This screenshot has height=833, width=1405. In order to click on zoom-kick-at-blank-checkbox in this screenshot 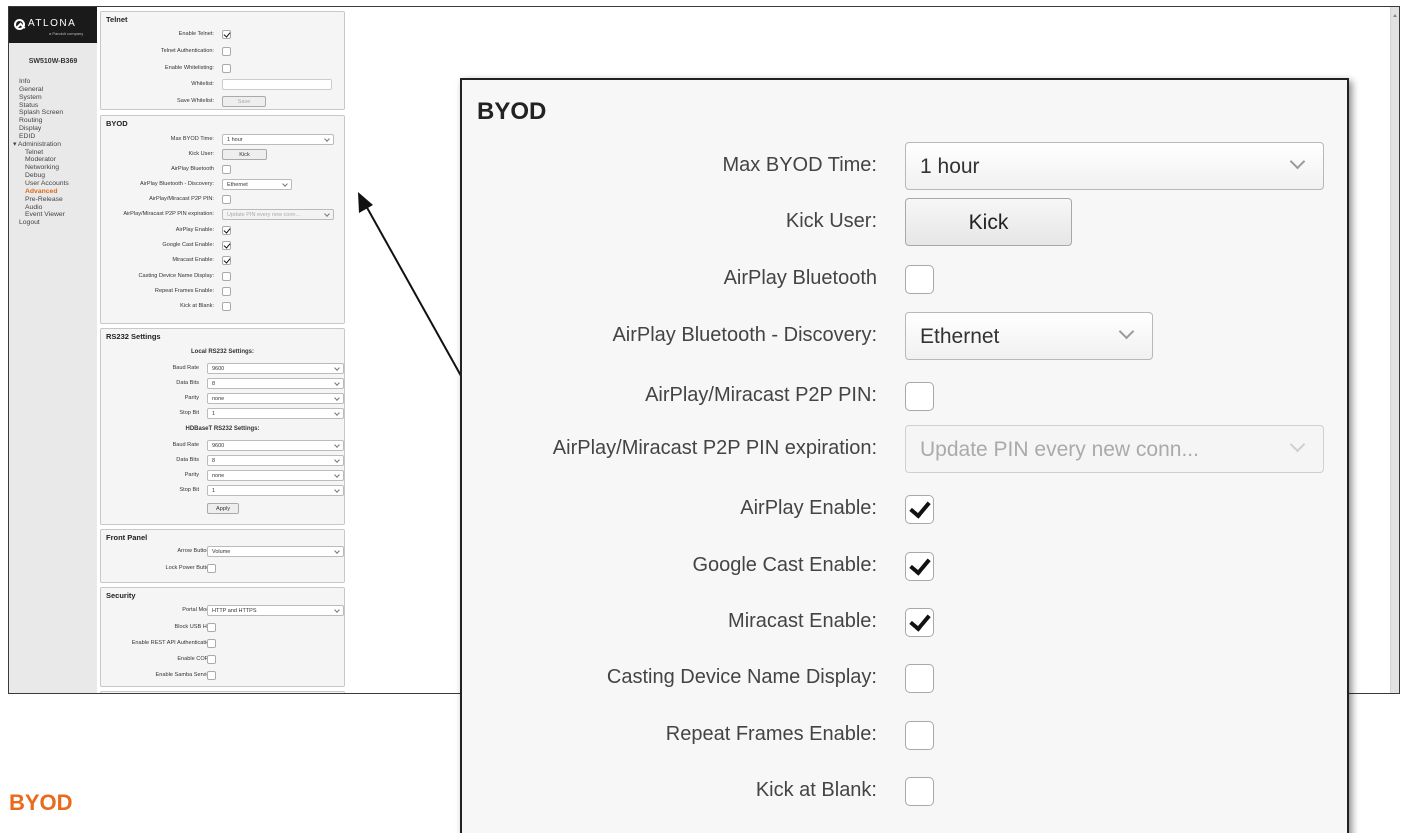, I will do `click(919, 791)`.